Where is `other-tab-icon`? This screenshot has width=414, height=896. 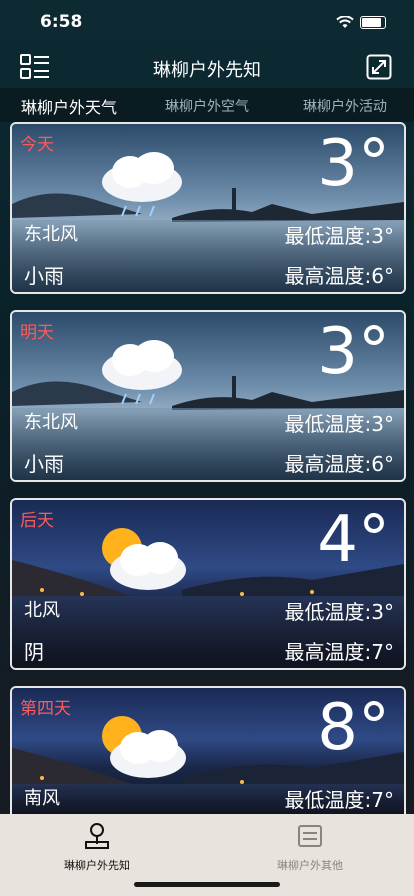 other-tab-icon is located at coordinates (310, 836).